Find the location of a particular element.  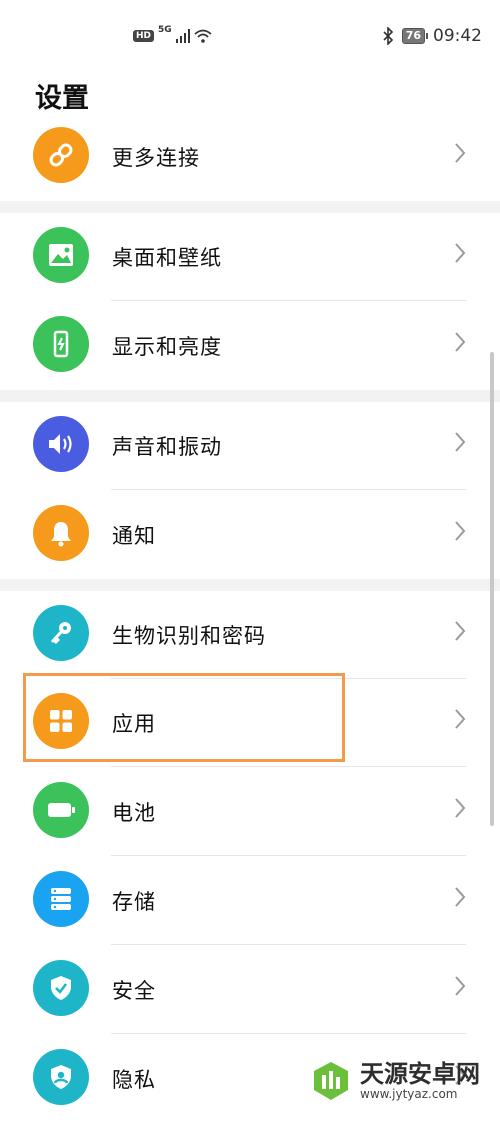

settings-item-label: 桌面和壁纸 is located at coordinates (167, 258).